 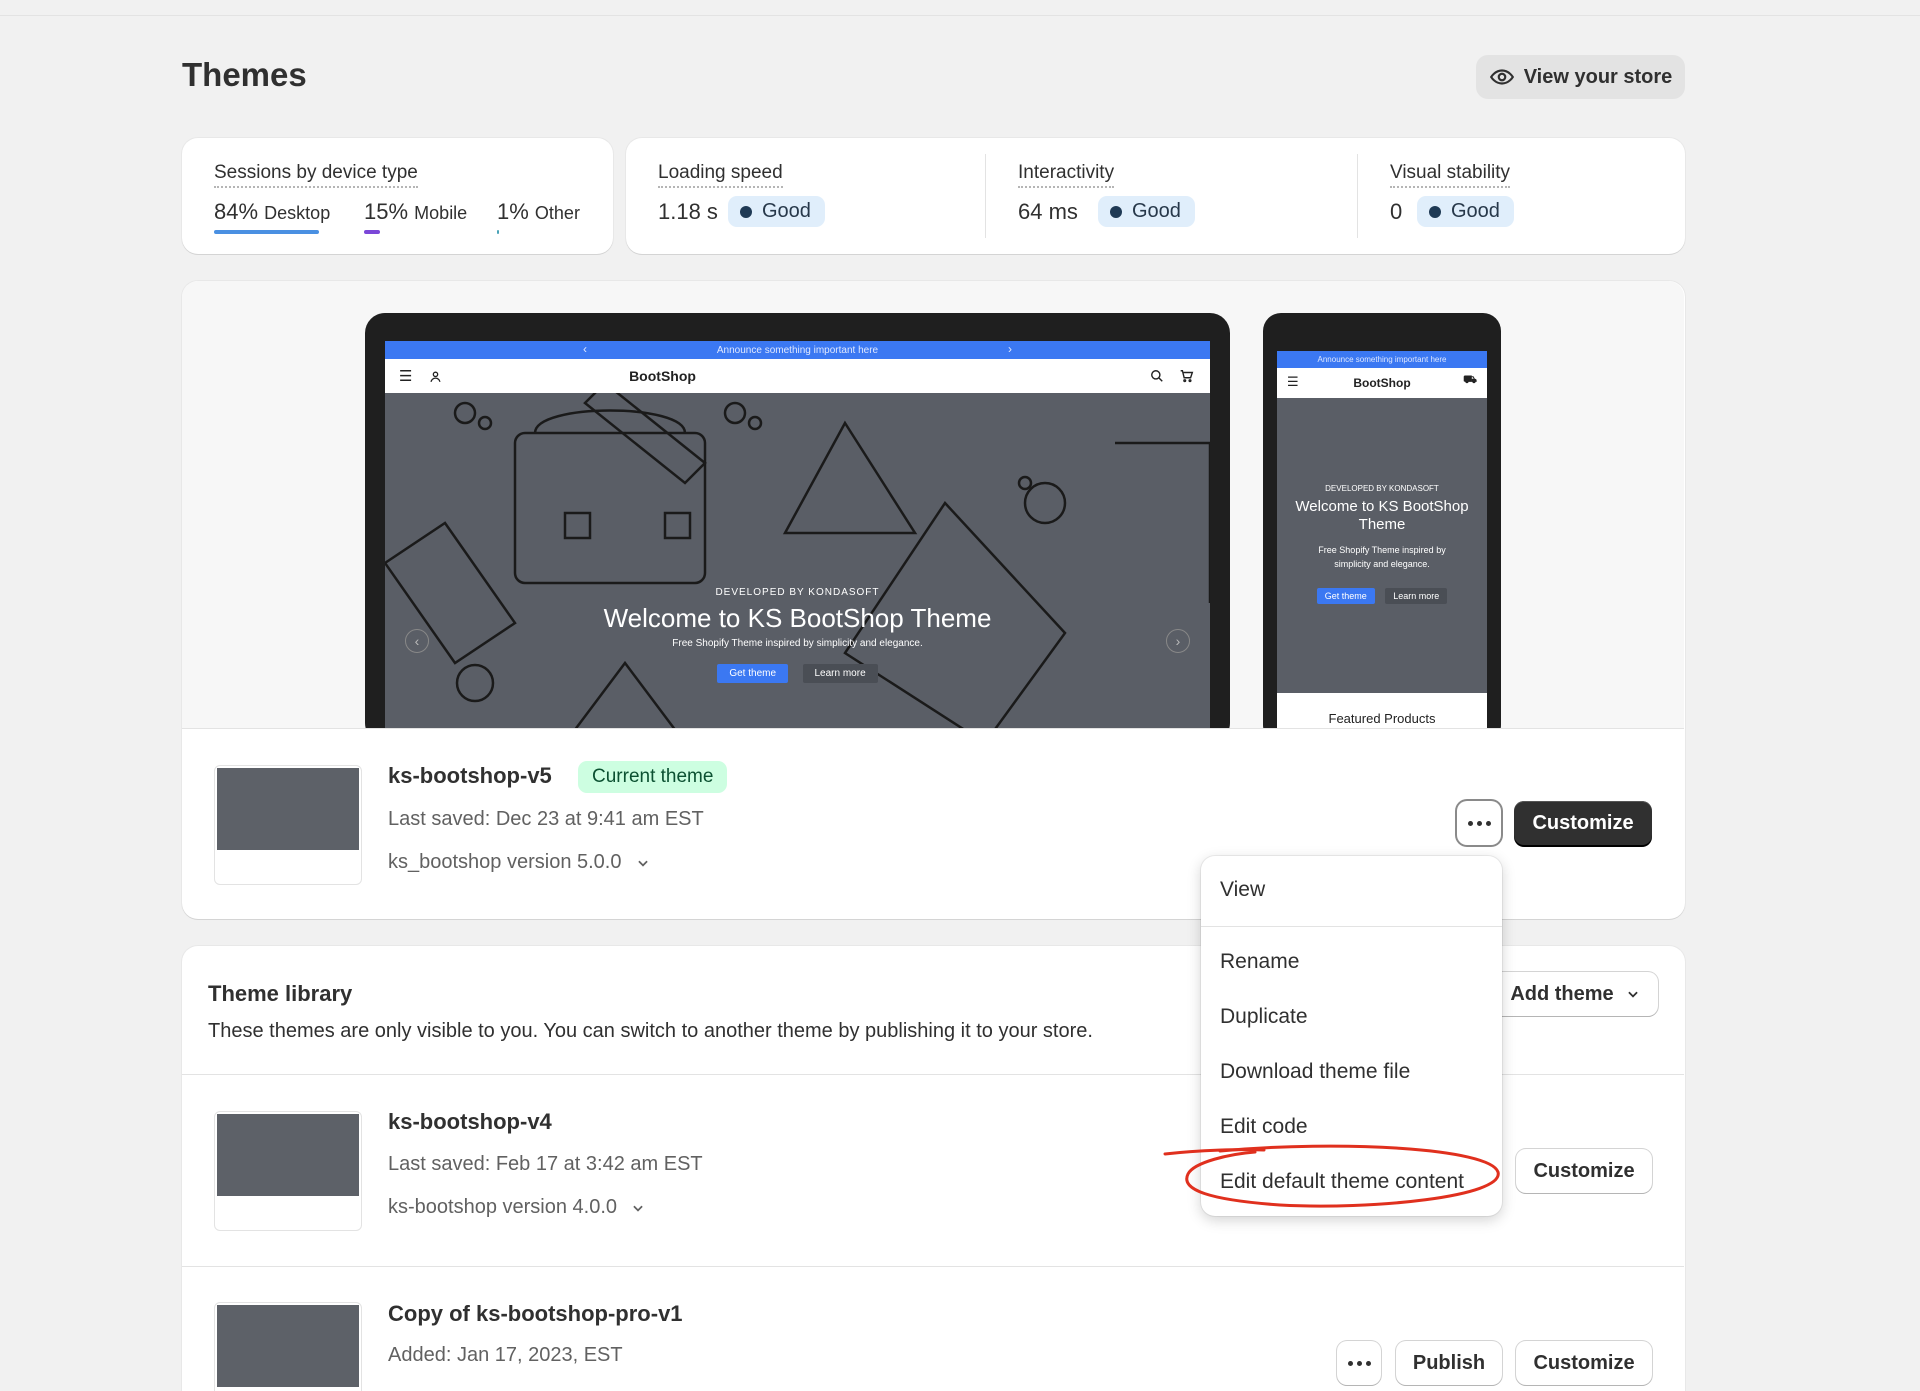 What do you see at coordinates (1264, 1017) in the screenshot?
I see `menu-item-duplicate: Duplicate` at bounding box center [1264, 1017].